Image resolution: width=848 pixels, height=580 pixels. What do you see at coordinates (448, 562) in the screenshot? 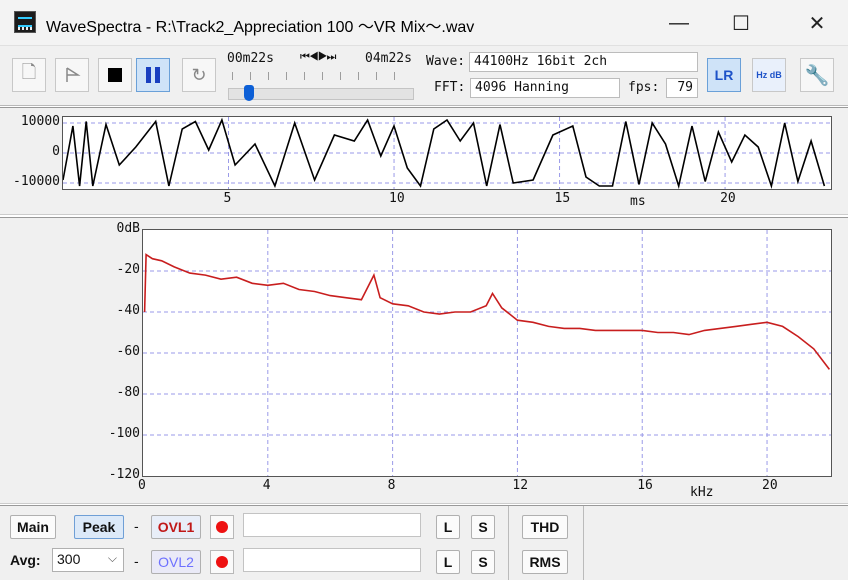
I see `ovl2-load-button: L` at bounding box center [448, 562].